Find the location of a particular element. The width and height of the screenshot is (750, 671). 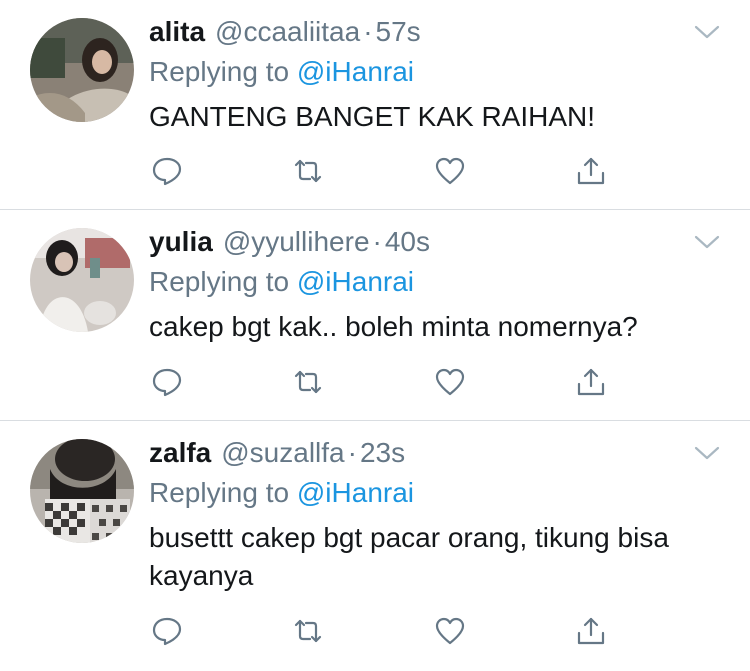

user-handle: @yyullihere is located at coordinates (296, 242).